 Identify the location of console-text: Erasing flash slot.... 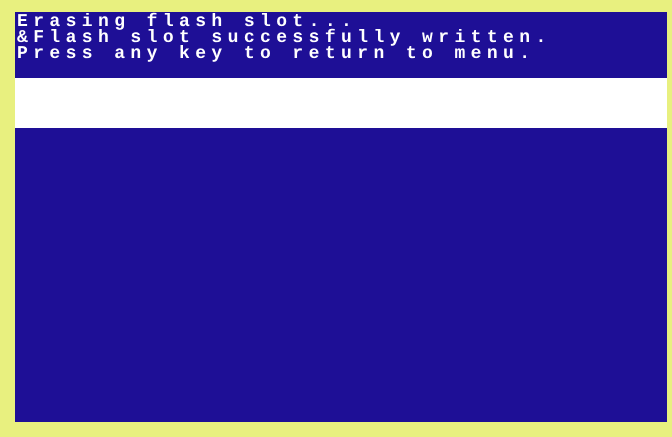
(187, 22).